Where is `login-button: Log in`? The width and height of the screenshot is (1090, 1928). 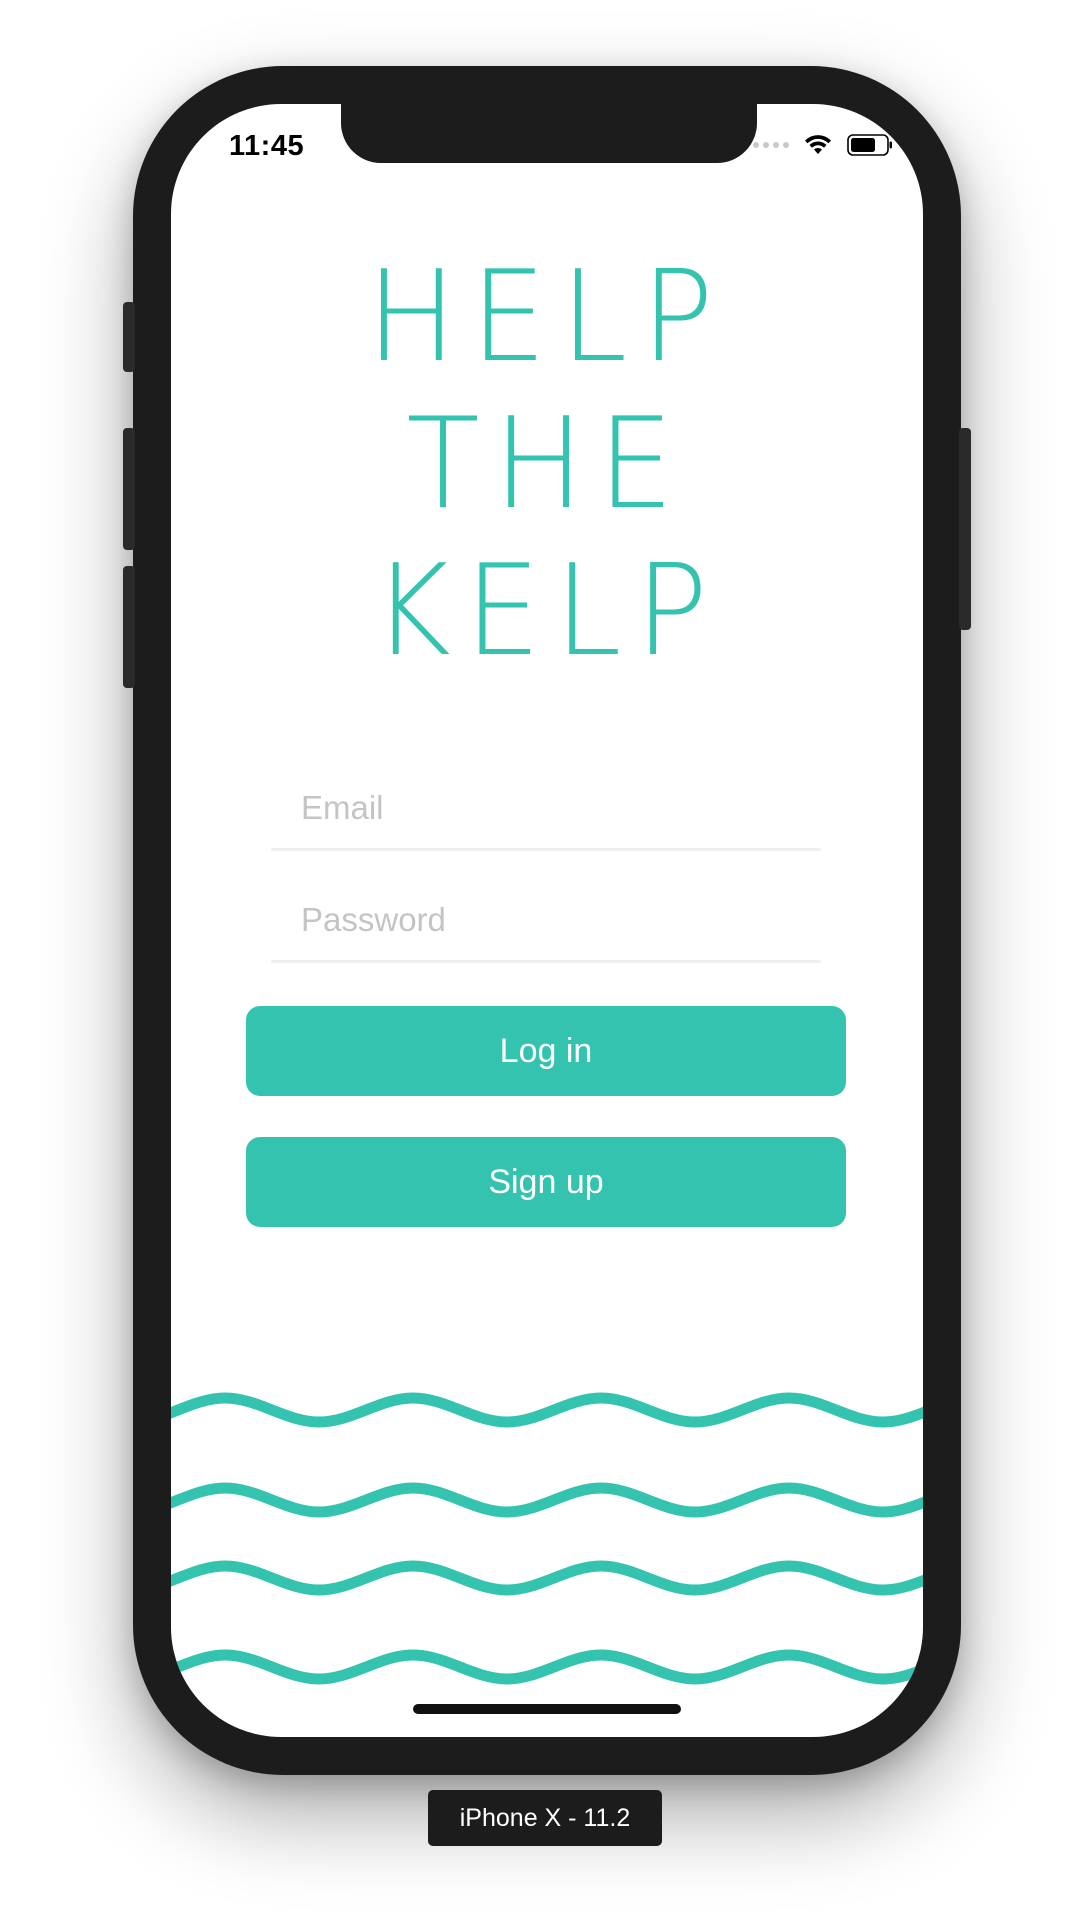
login-button: Log in is located at coordinates (546, 1051).